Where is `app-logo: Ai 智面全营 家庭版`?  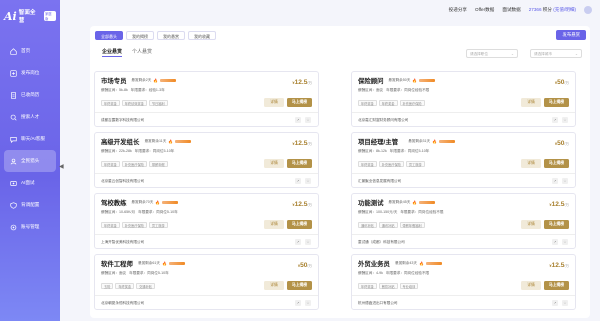 app-logo: Ai 智面全营 家庭版 is located at coordinates (30, 15).